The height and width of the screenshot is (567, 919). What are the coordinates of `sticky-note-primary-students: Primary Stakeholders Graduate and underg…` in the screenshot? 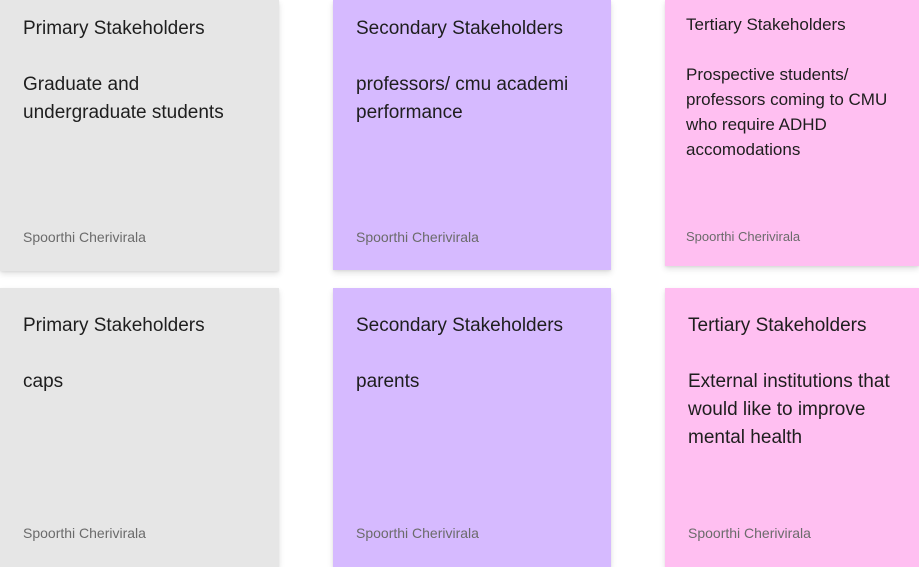 It's located at (139, 135).